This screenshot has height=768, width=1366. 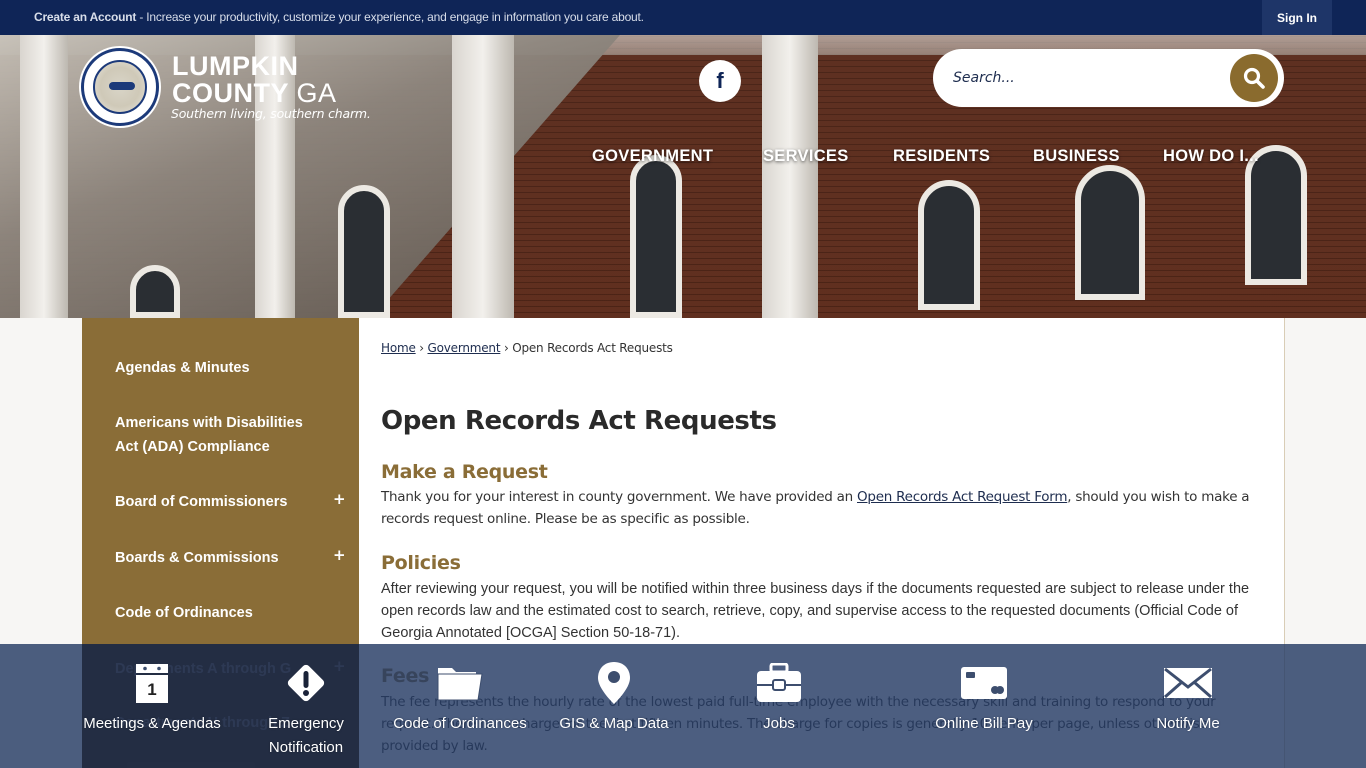 I want to click on briefcase-icon, so click(x=779, y=683).